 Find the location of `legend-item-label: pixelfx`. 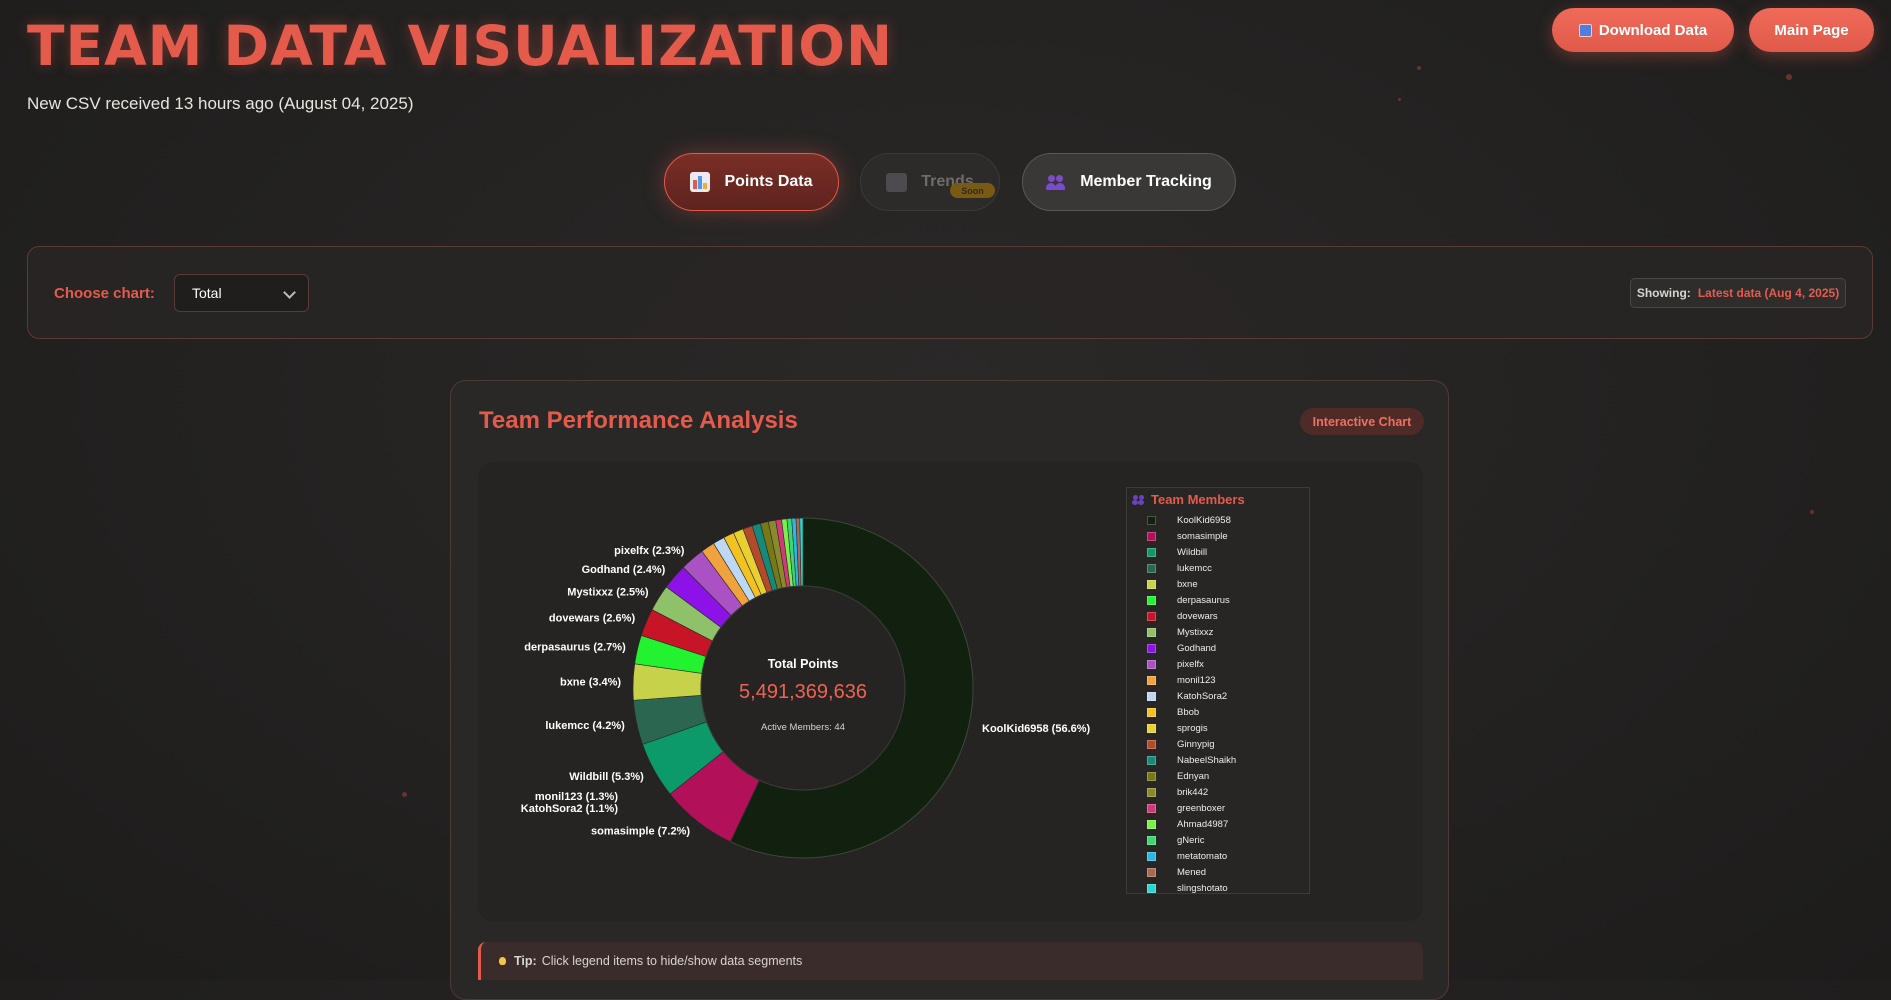

legend-item-label: pixelfx is located at coordinates (1190, 664).